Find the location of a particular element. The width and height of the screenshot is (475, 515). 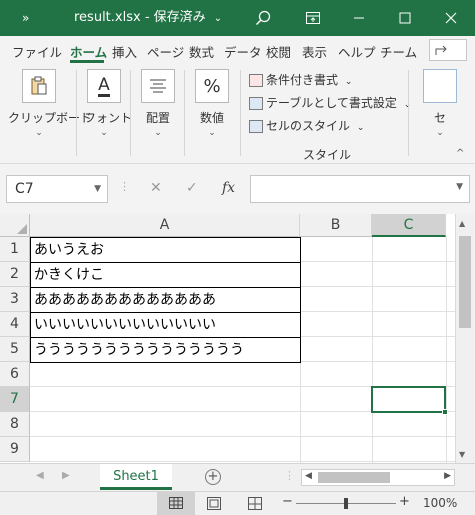

cancel-icon: ✕ is located at coordinates (156, 188).